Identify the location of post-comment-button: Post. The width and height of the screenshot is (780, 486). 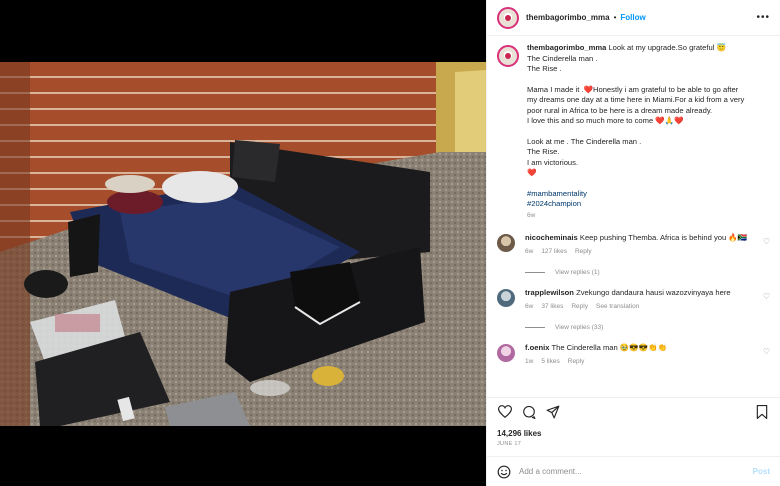
(761, 471).